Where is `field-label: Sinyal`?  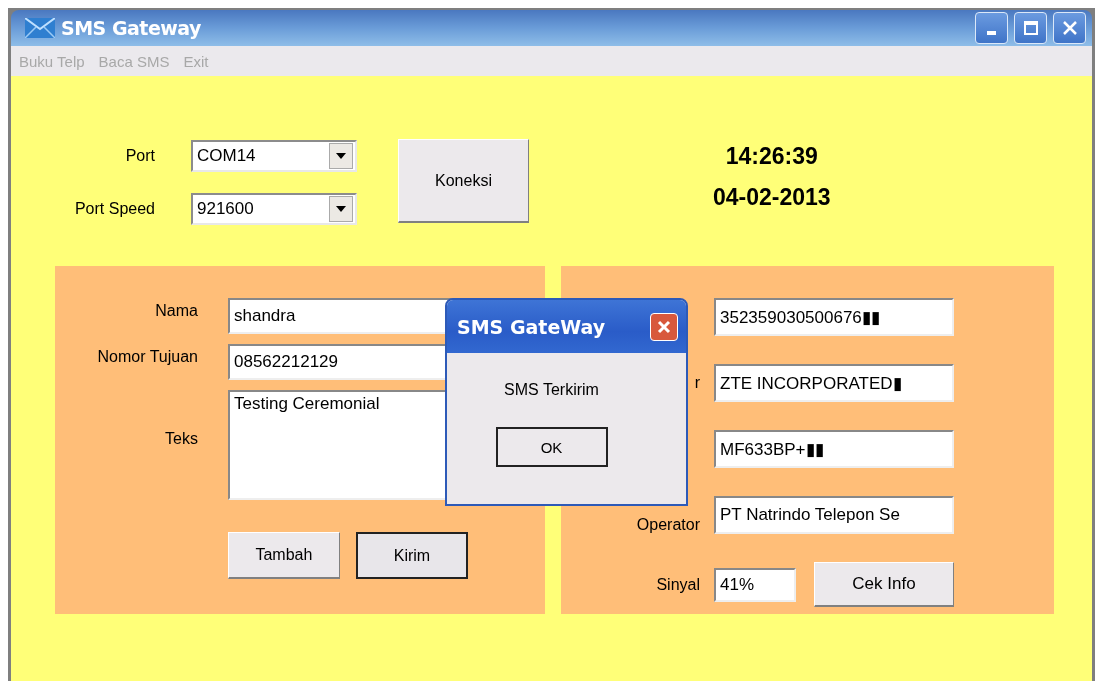
field-label: Sinyal is located at coordinates (678, 584).